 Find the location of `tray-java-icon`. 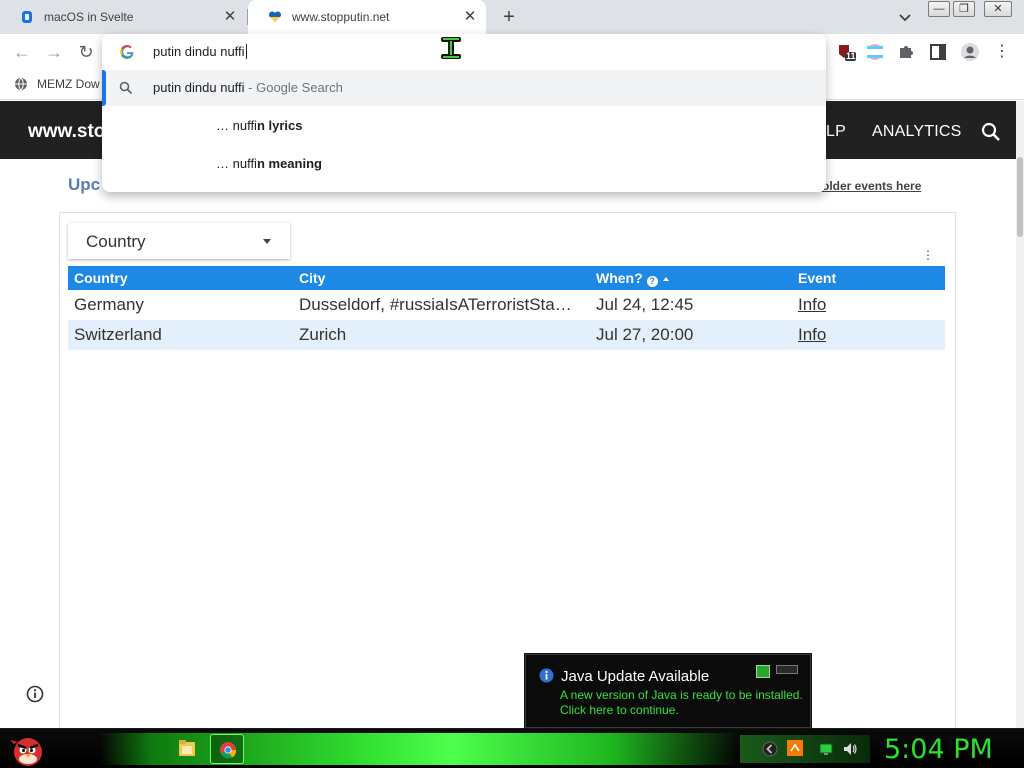

tray-java-icon is located at coordinates (795, 748).